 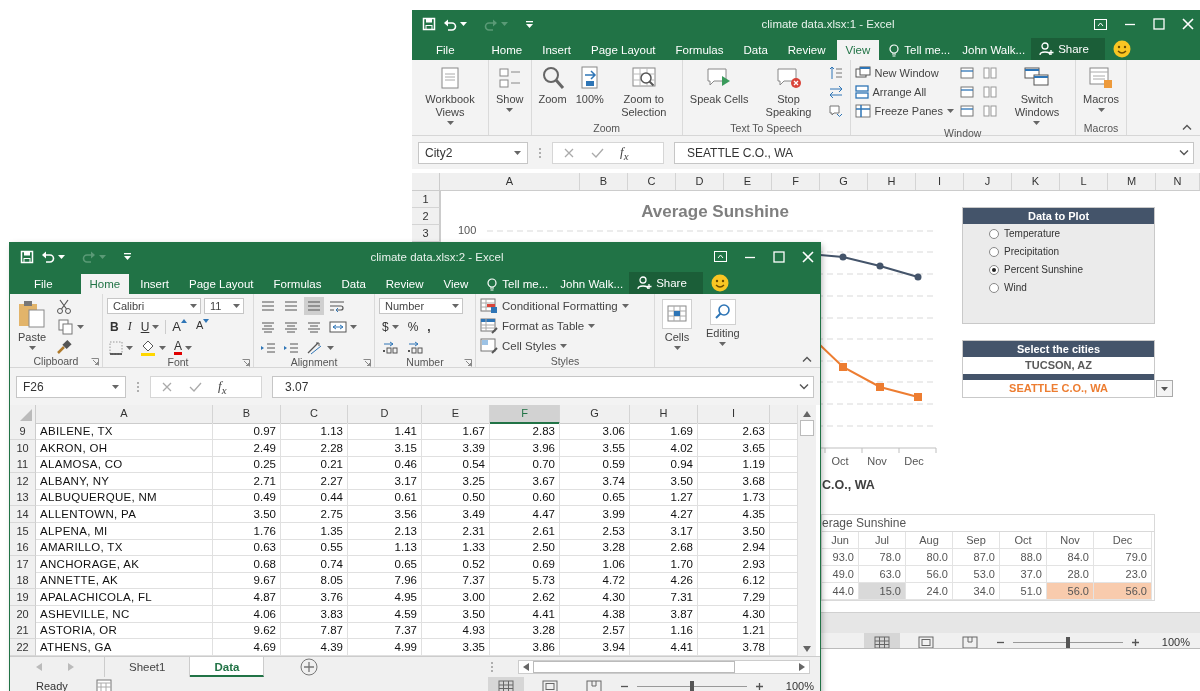 I want to click on copy-button, so click(x=71, y=327).